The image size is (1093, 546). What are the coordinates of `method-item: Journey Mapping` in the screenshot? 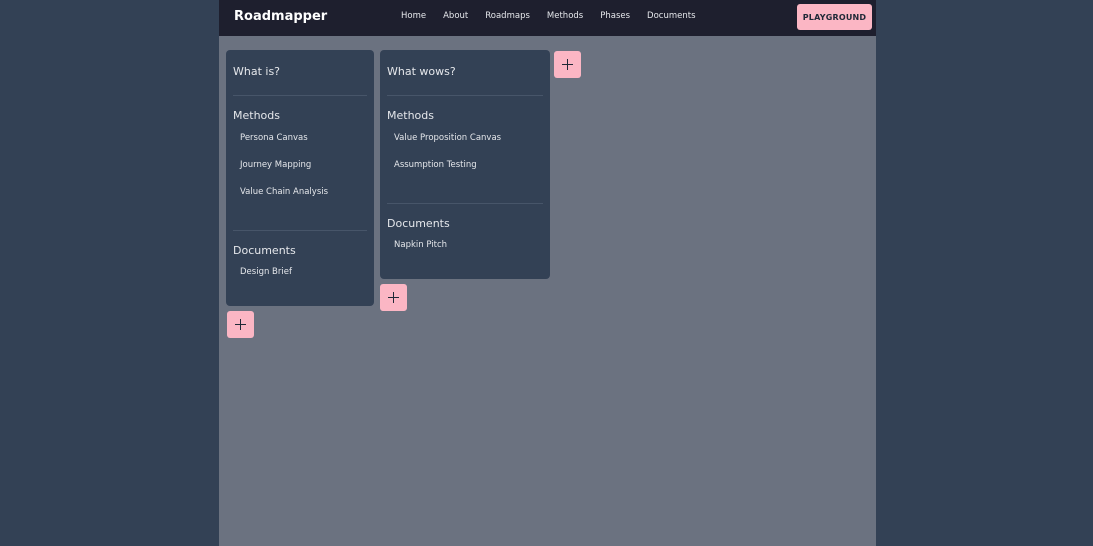 It's located at (275, 165).